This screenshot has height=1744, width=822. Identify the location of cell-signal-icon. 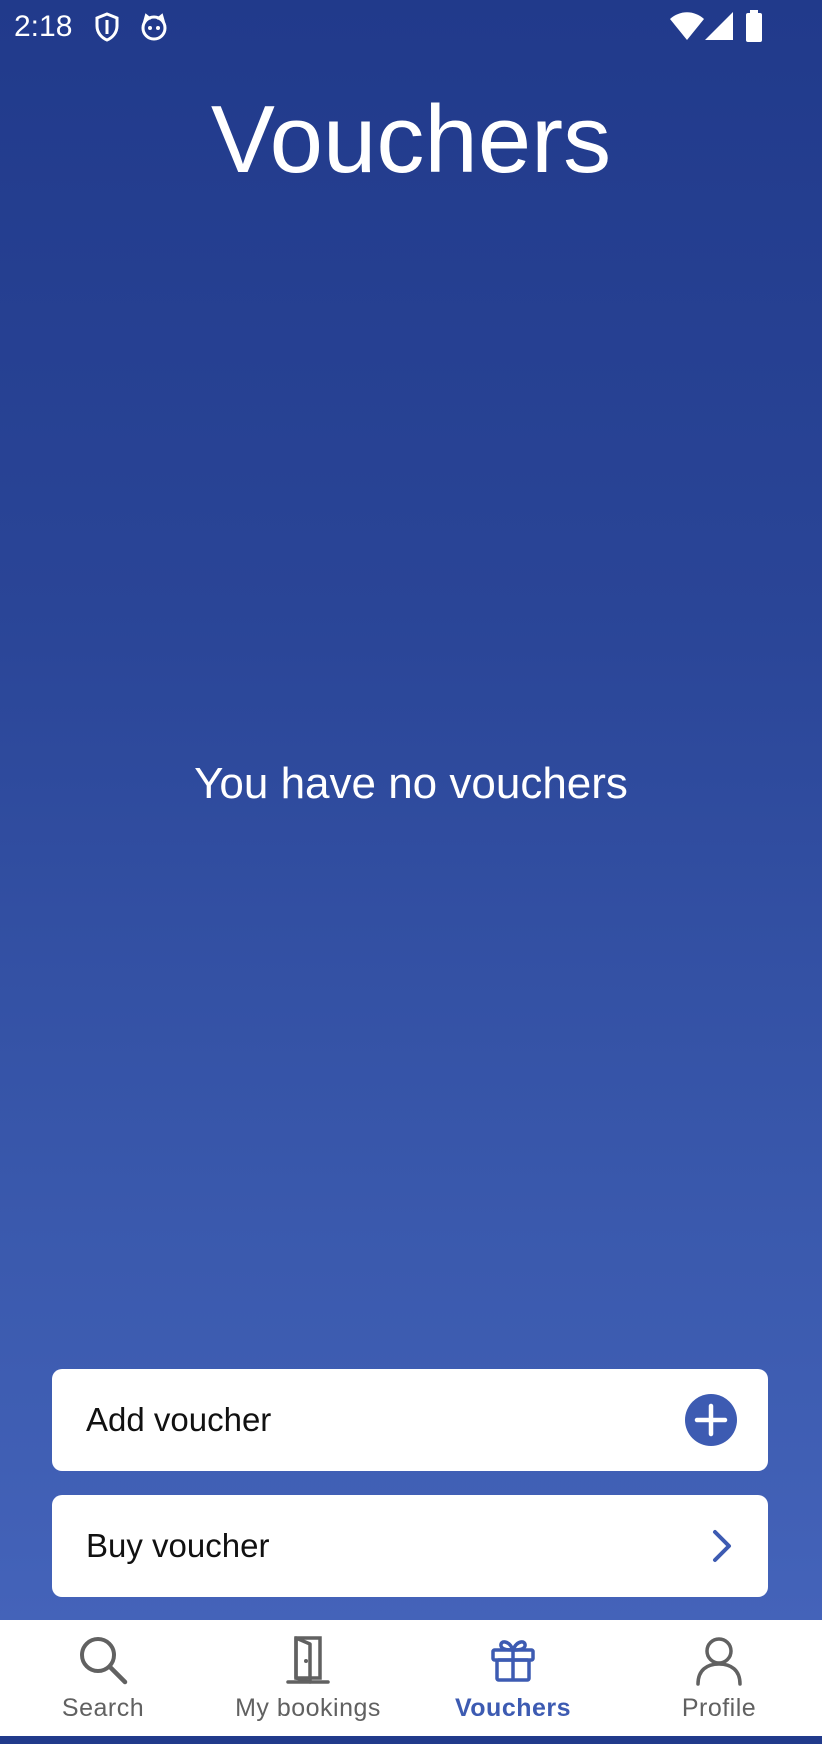
(719, 26).